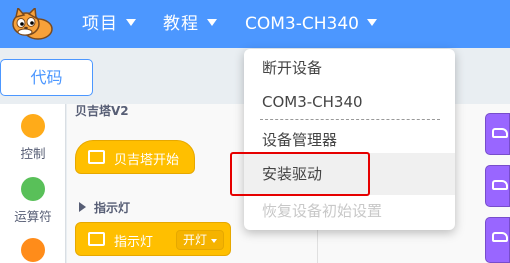 This screenshot has width=510, height=263. I want to click on device-menu-label: COM3-CH340, so click(302, 24).